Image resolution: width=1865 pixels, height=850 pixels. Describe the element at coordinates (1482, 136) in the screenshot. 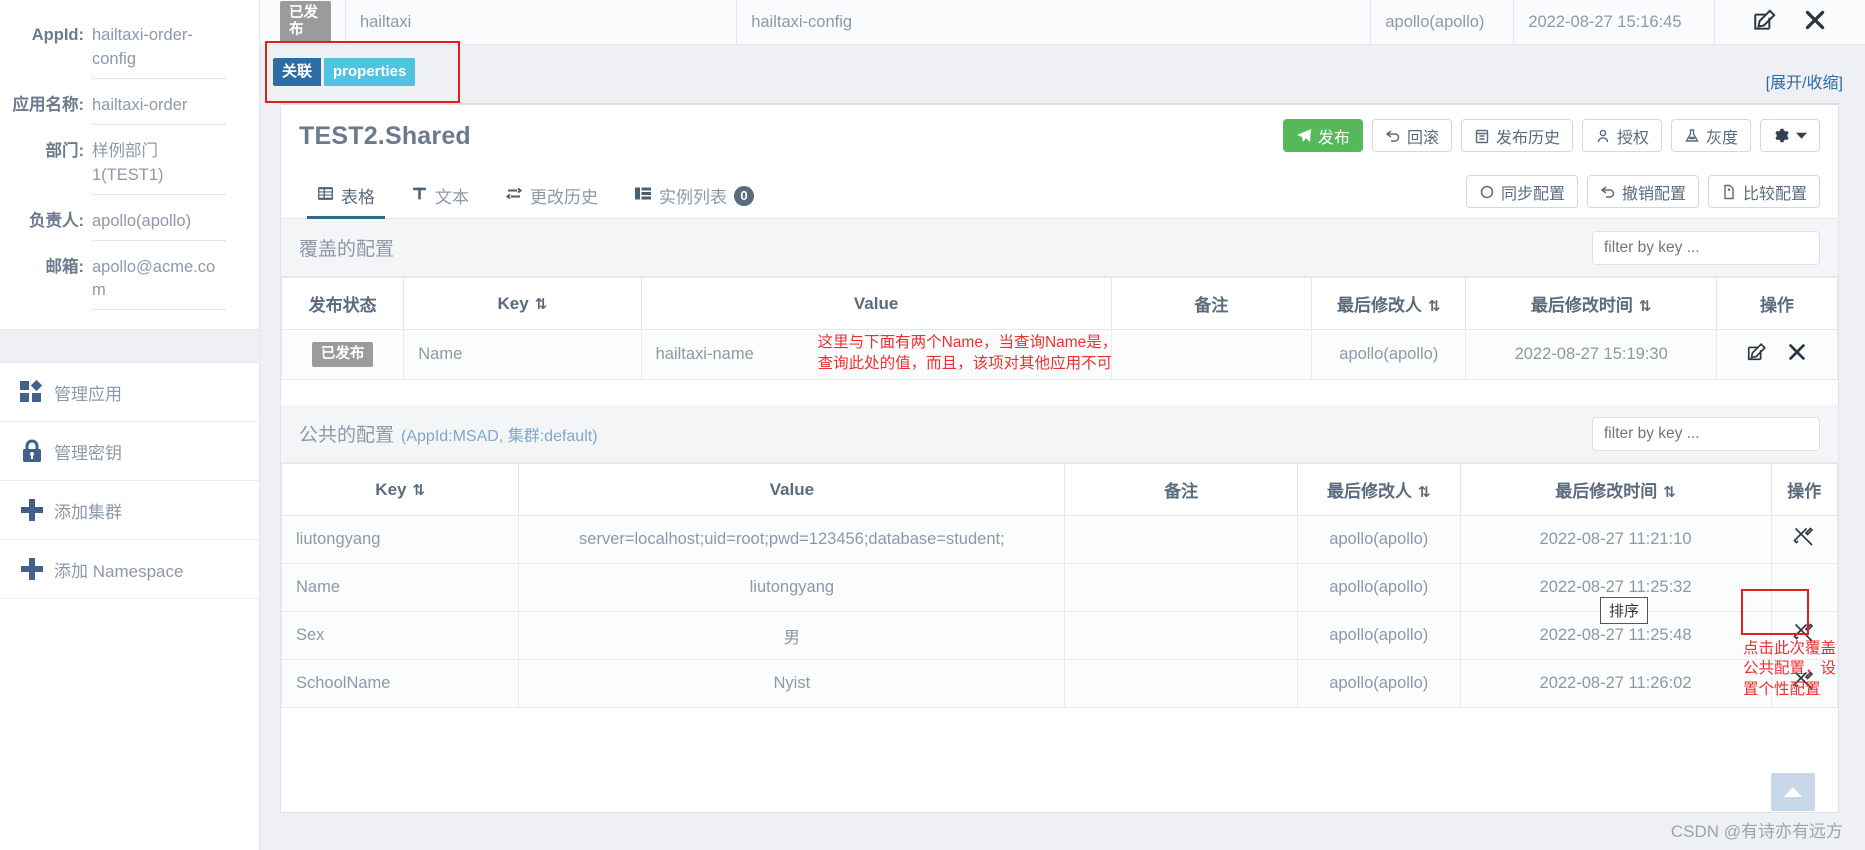

I see `history-icon` at that location.